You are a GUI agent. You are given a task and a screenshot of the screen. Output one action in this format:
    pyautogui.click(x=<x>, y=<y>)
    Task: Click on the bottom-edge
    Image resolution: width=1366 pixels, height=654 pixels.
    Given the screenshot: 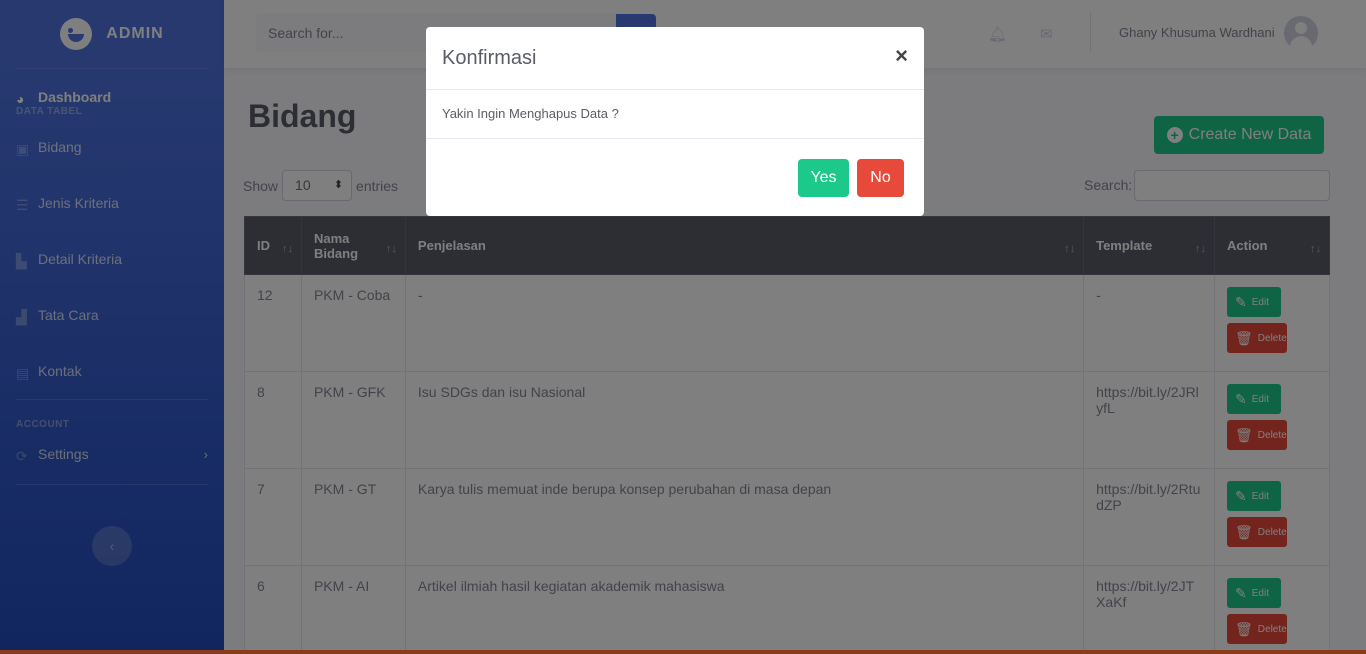 What is the action you would take?
    pyautogui.click(x=683, y=652)
    